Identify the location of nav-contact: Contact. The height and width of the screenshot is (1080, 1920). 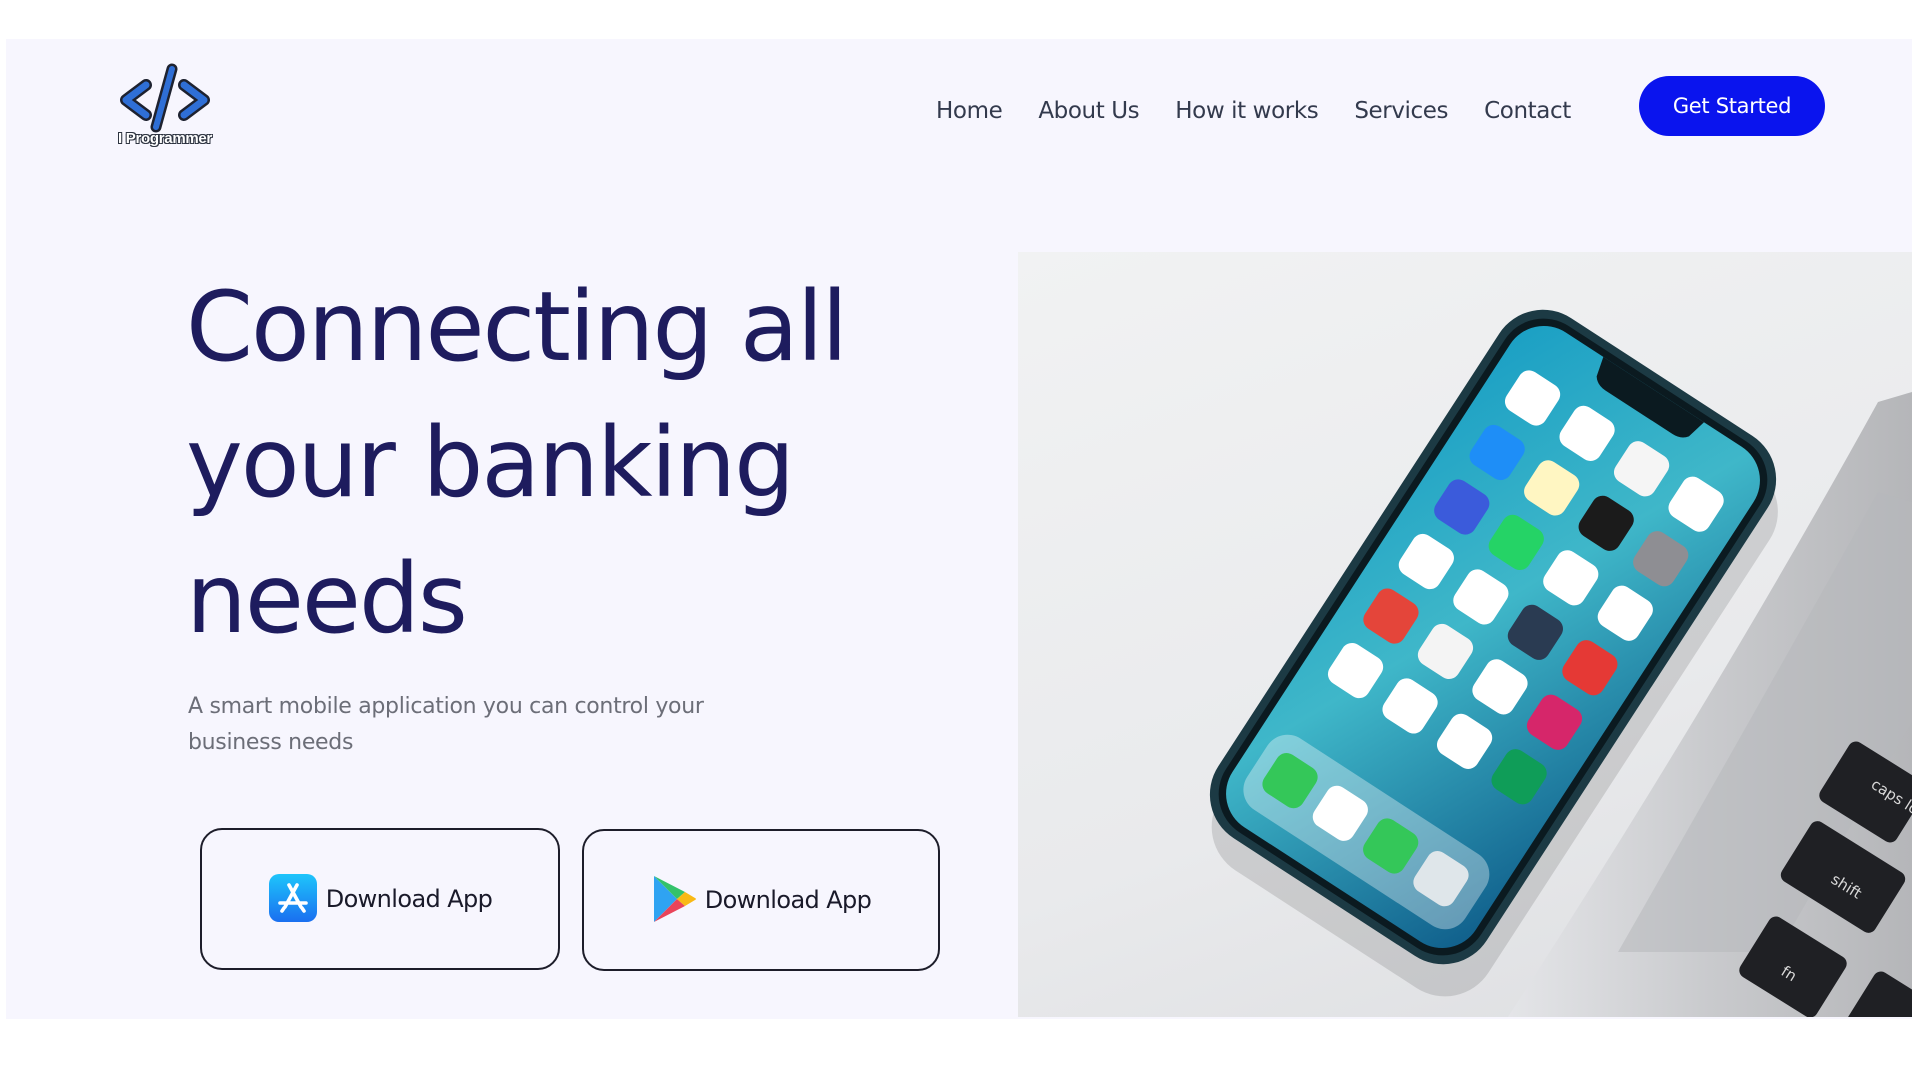
(1527, 111).